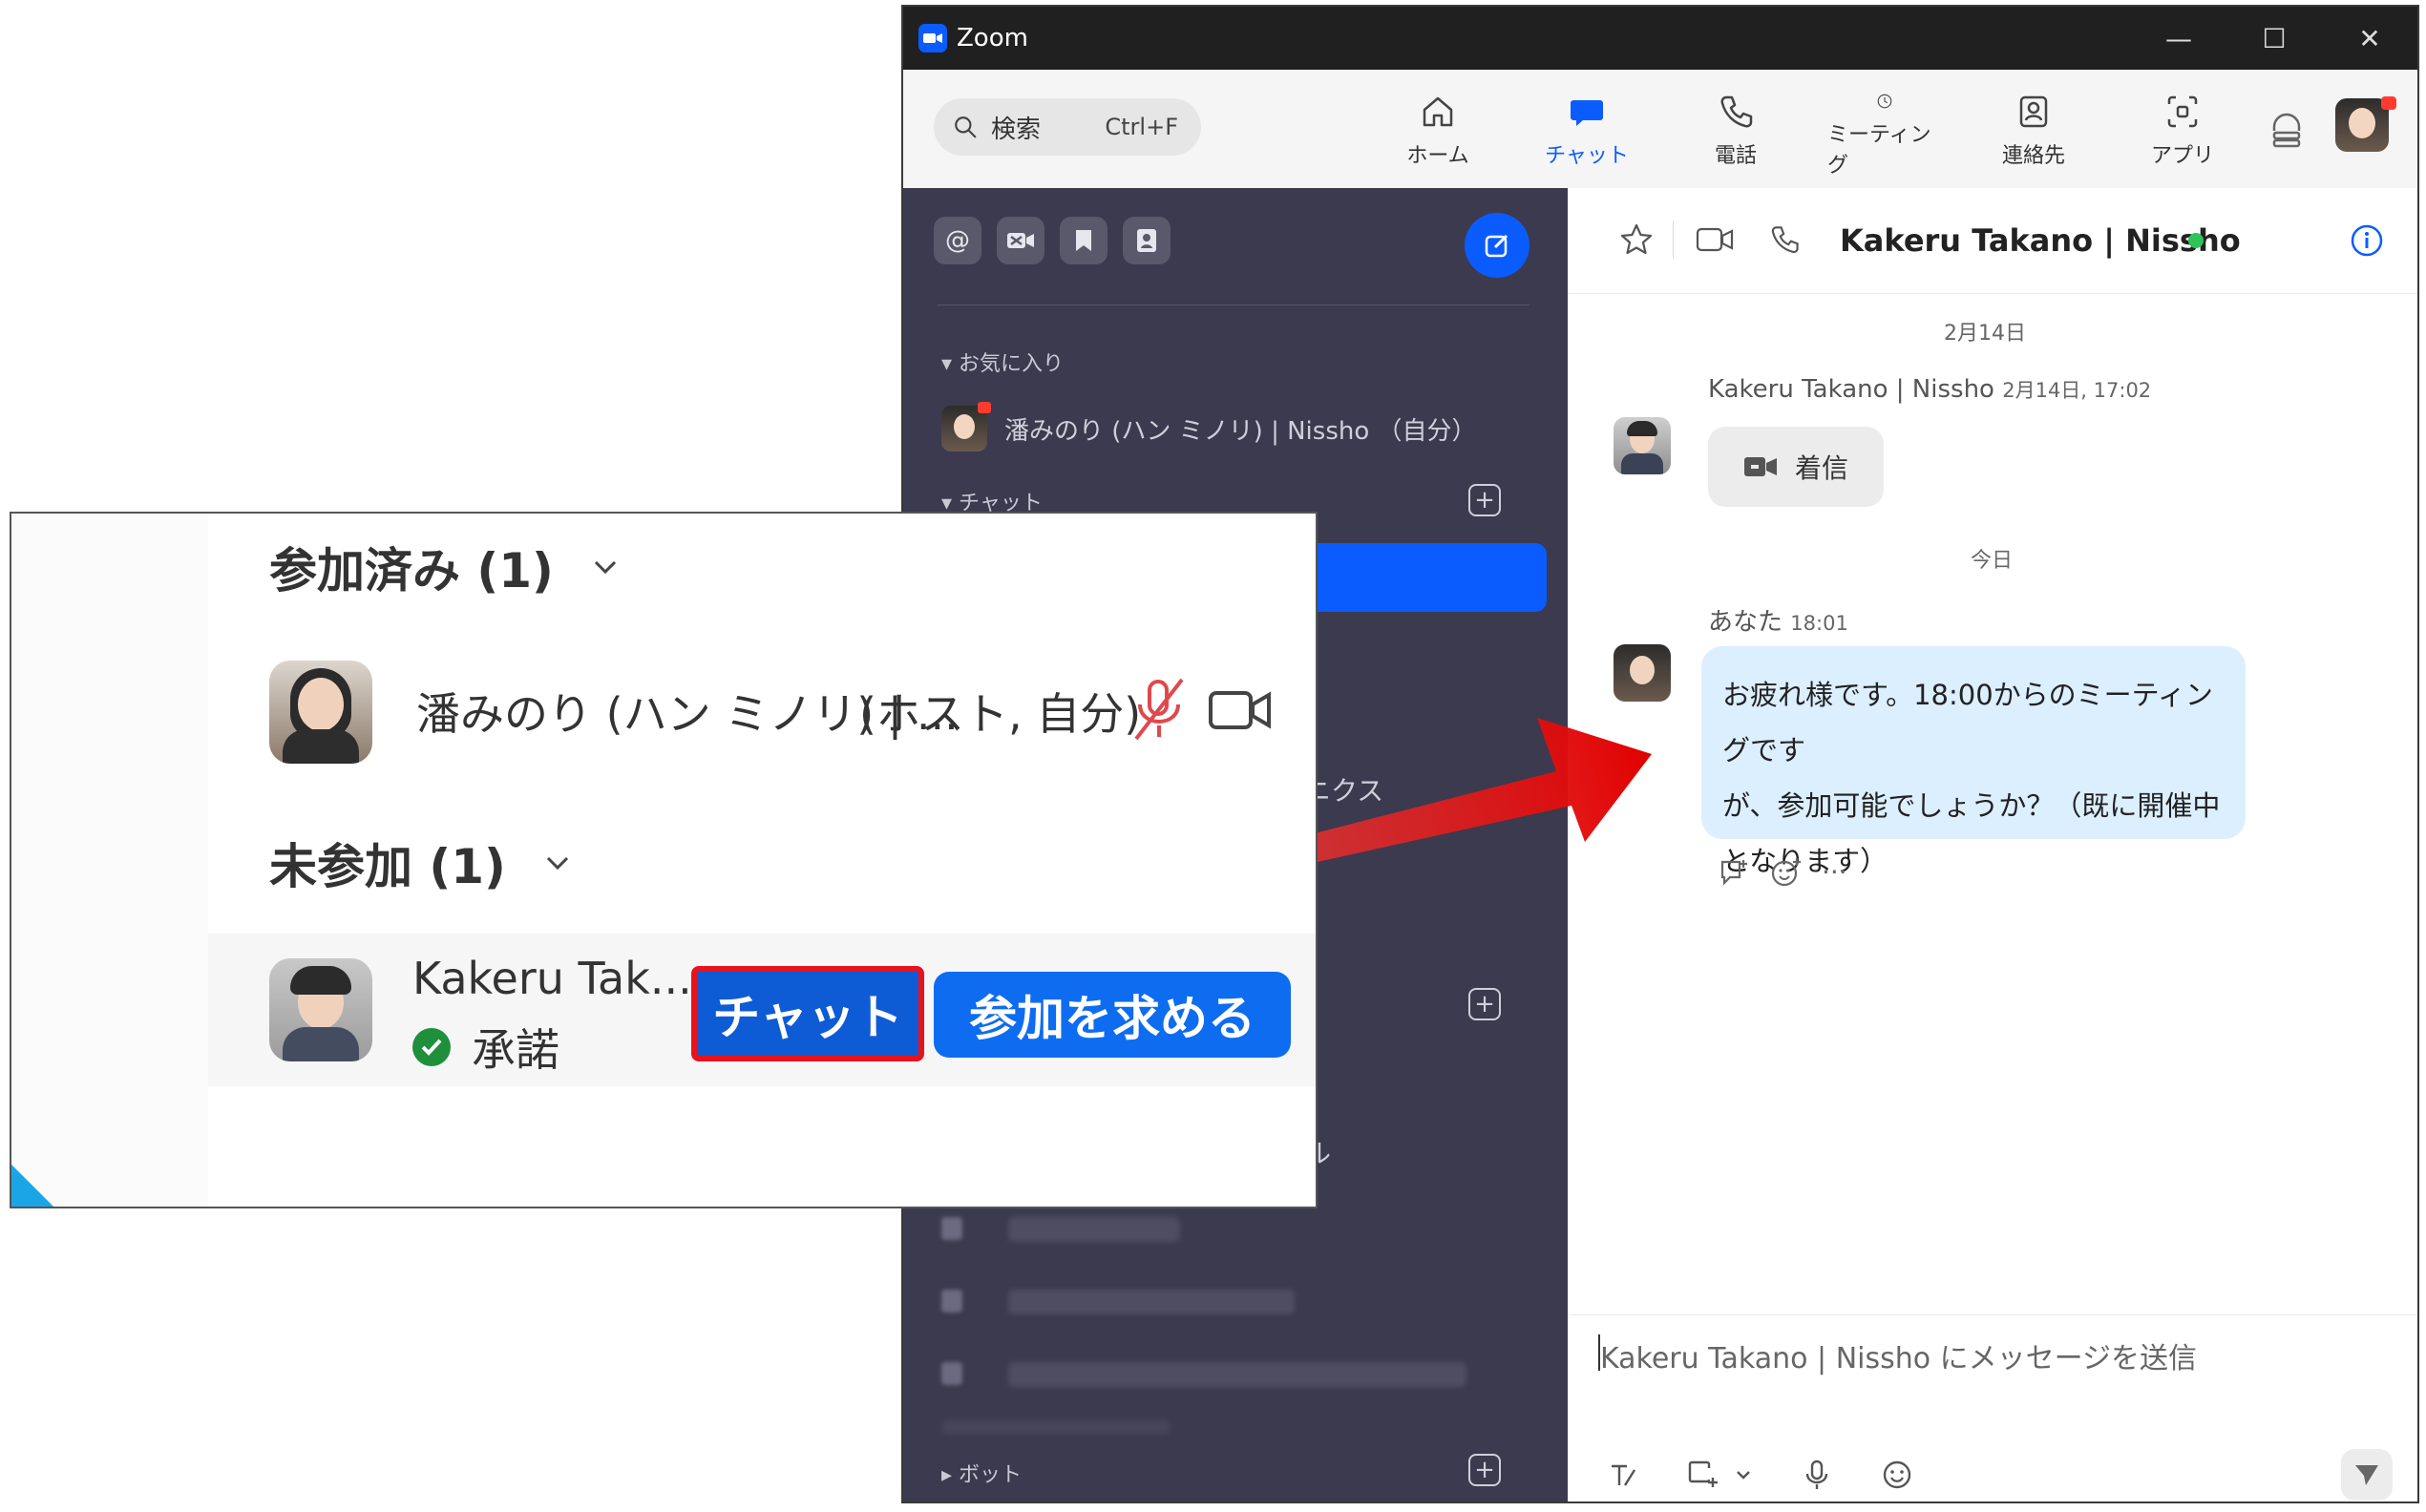 The image size is (2426, 1512). What do you see at coordinates (32, 1186) in the screenshot?
I see `corner-accent` at bounding box center [32, 1186].